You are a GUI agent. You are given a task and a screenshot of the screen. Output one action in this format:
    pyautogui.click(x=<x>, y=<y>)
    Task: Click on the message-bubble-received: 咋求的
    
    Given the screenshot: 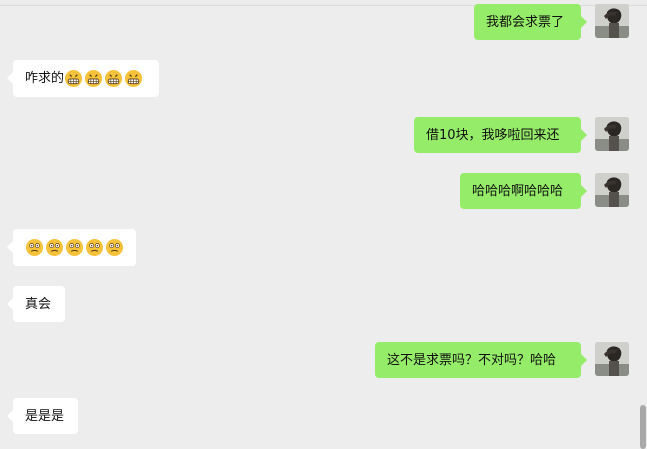 What is the action you would take?
    pyautogui.click(x=83, y=78)
    